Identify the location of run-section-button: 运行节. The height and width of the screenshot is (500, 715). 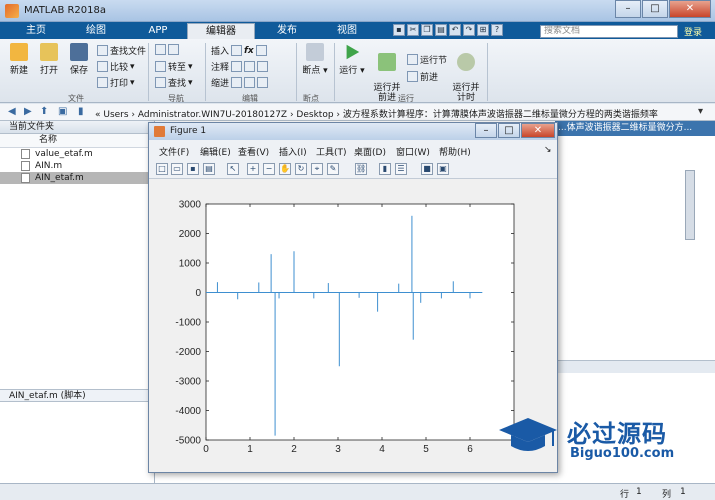
(427, 59).